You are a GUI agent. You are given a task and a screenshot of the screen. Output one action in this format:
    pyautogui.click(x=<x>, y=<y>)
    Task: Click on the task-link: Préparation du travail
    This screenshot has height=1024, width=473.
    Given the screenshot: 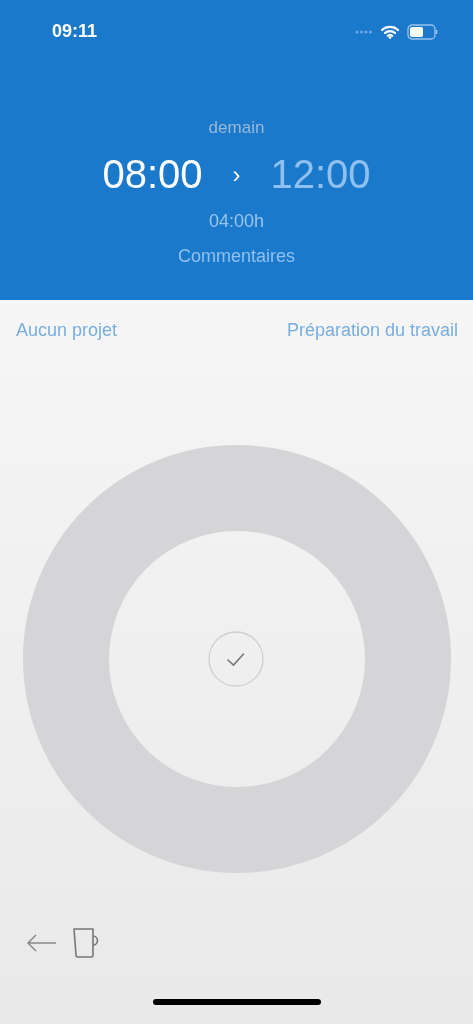 What is the action you would take?
    pyautogui.click(x=372, y=330)
    